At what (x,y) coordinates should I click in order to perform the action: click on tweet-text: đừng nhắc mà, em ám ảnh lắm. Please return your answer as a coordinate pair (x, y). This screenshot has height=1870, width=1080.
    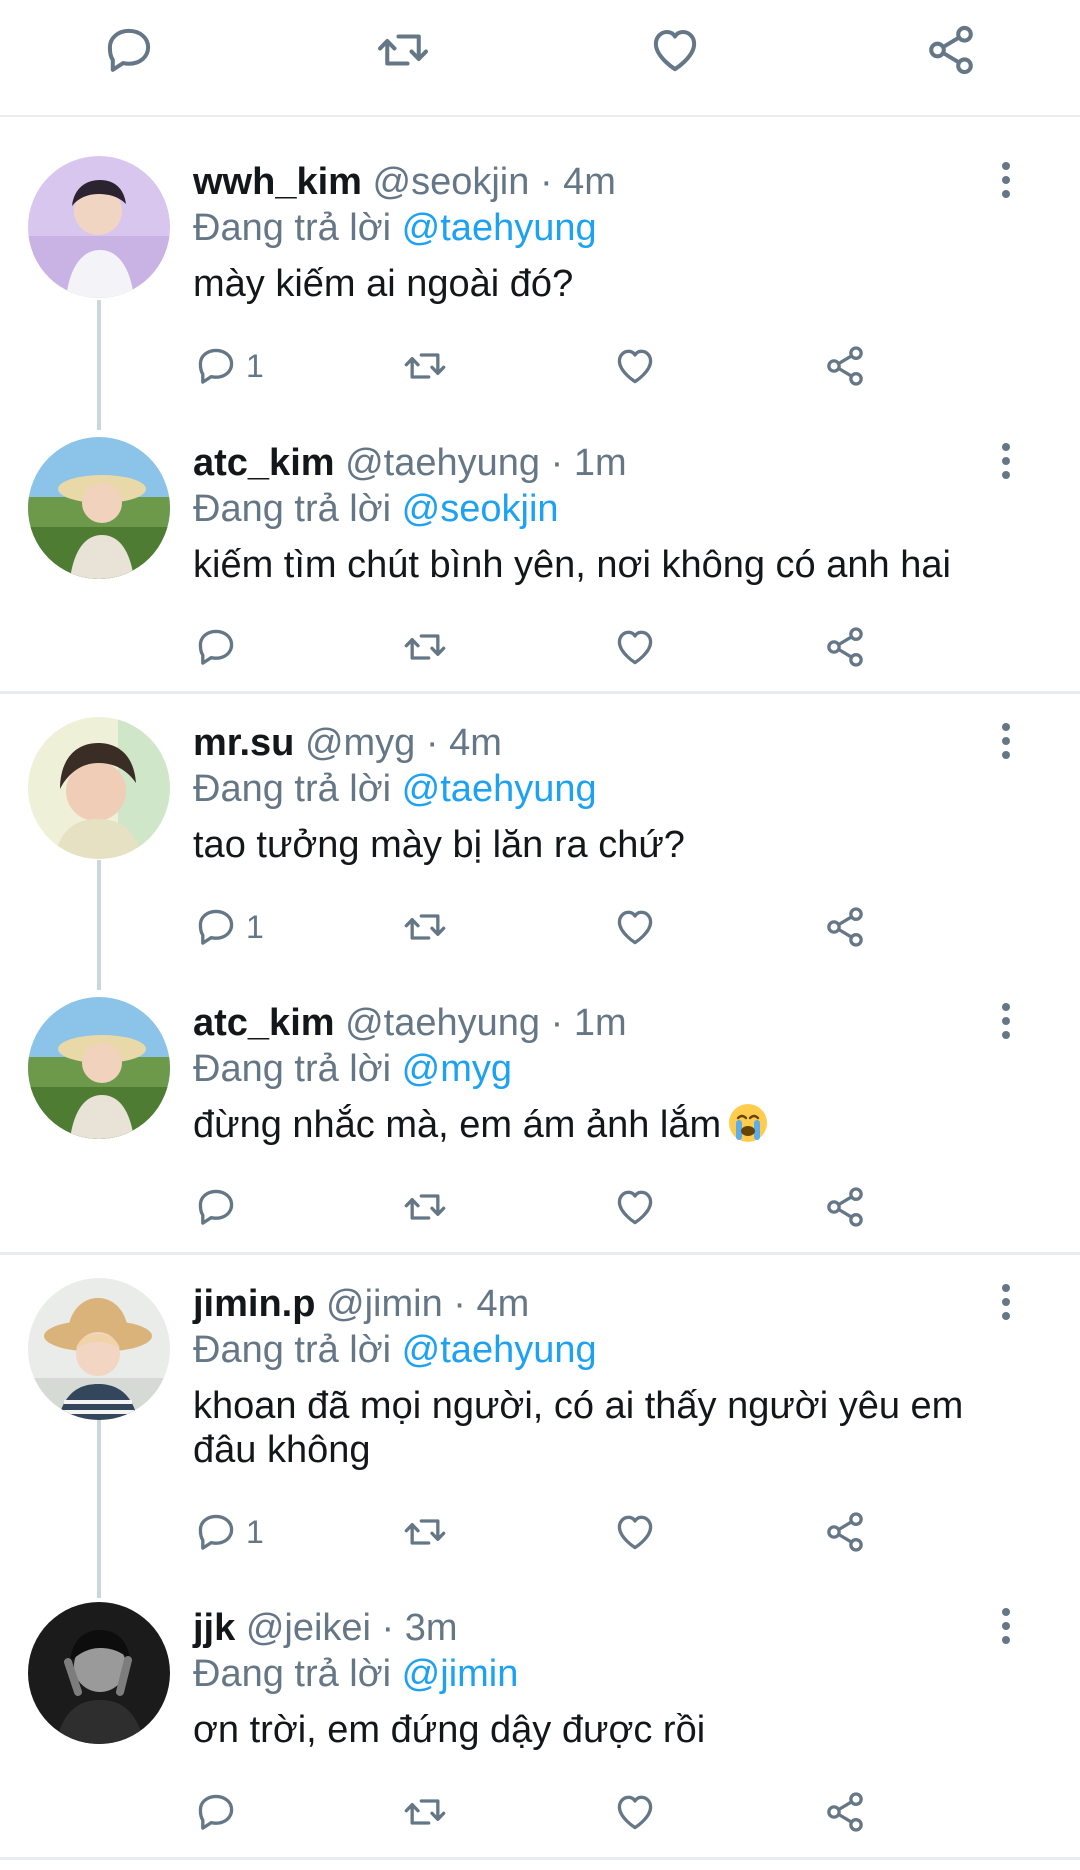
    Looking at the image, I should click on (593, 1125).